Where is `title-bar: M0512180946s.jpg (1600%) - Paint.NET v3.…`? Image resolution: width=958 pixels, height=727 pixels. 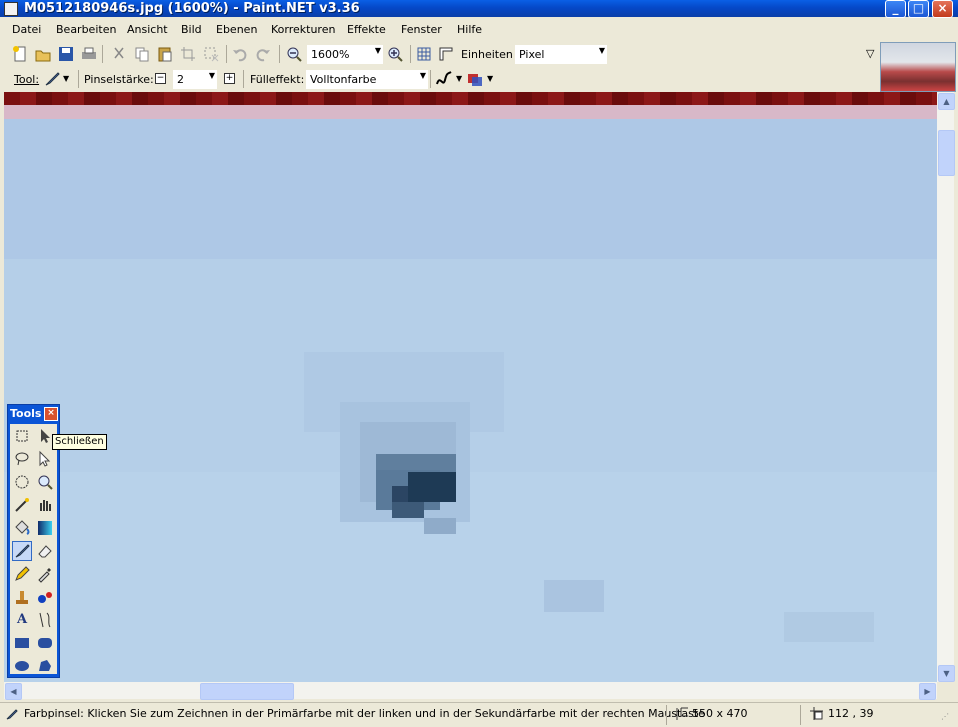 title-bar: M0512180946s.jpg (1600%) - Paint.NET v3.… is located at coordinates (479, 9).